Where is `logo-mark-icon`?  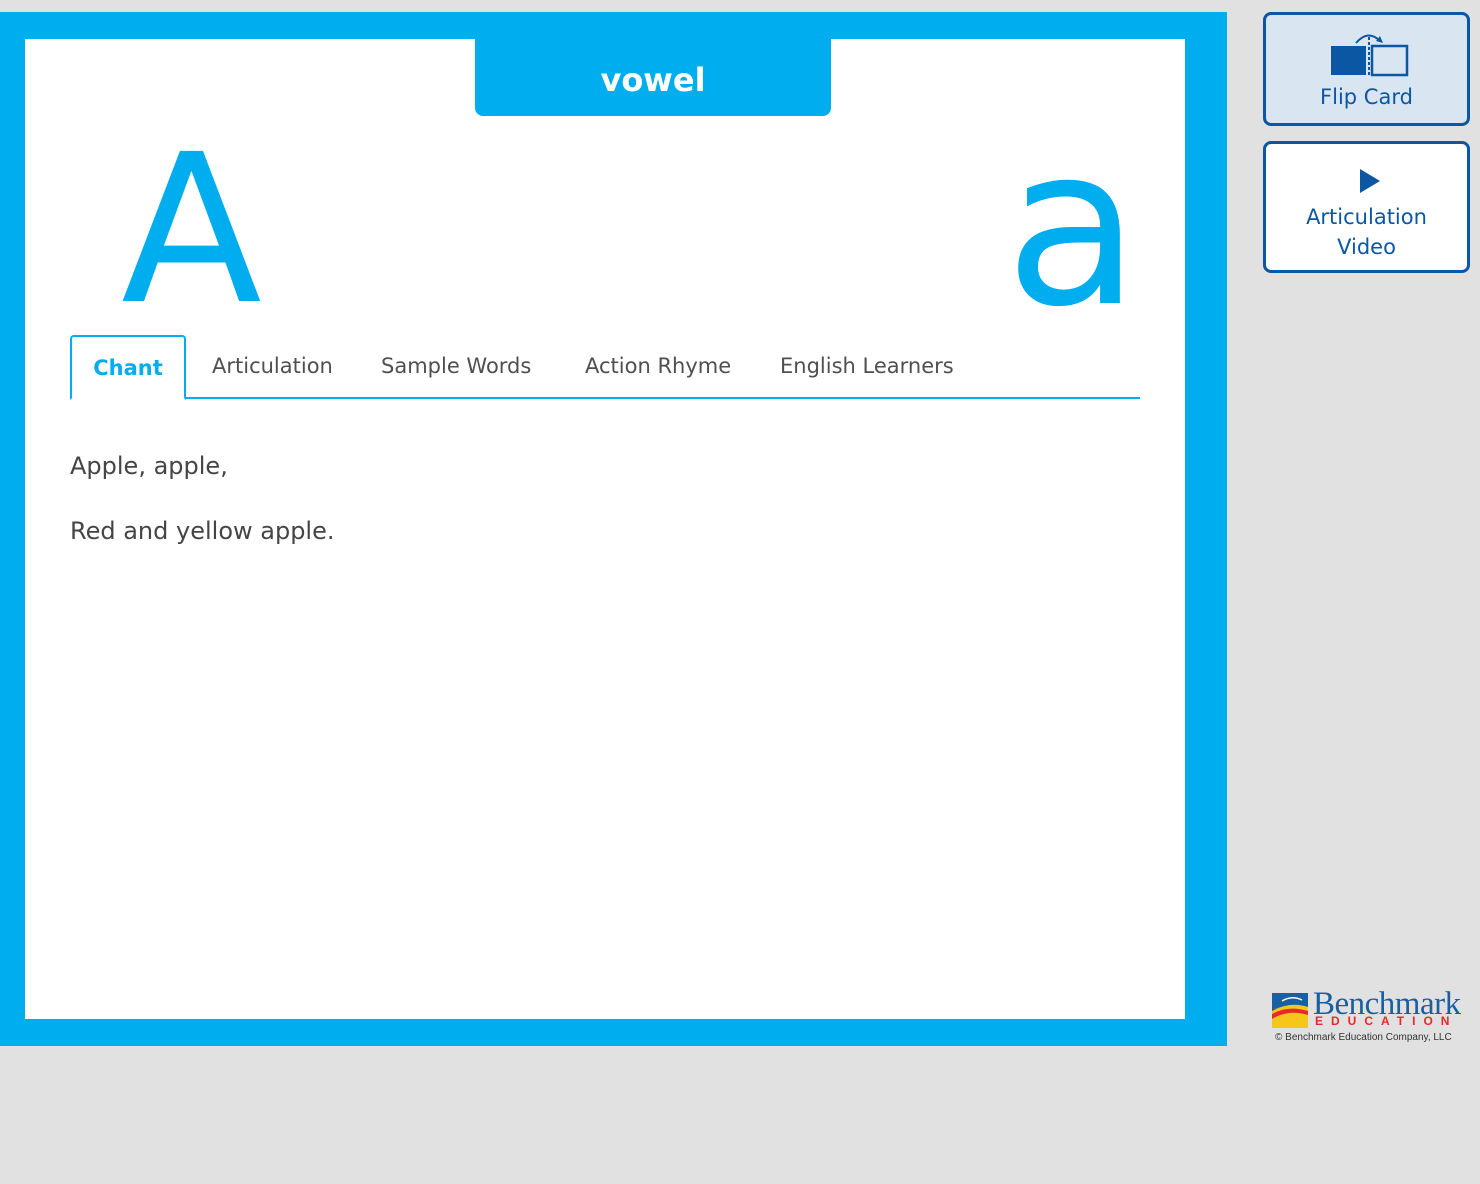
logo-mark-icon is located at coordinates (1290, 1013).